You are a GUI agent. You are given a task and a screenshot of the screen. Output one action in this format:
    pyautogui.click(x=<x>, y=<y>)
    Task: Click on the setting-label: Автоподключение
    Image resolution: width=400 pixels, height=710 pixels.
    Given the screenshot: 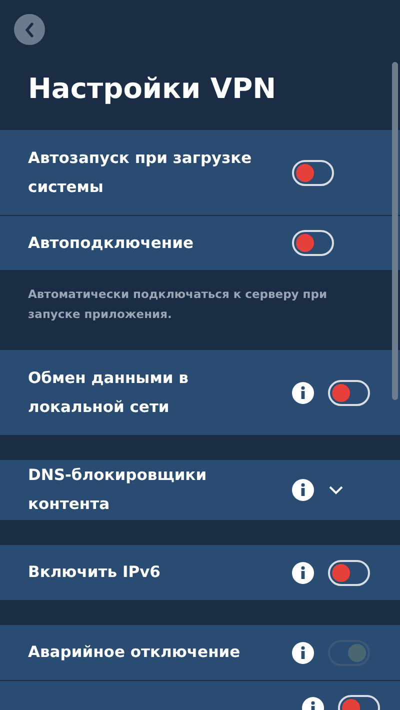 What is the action you would take?
    pyautogui.click(x=111, y=243)
    